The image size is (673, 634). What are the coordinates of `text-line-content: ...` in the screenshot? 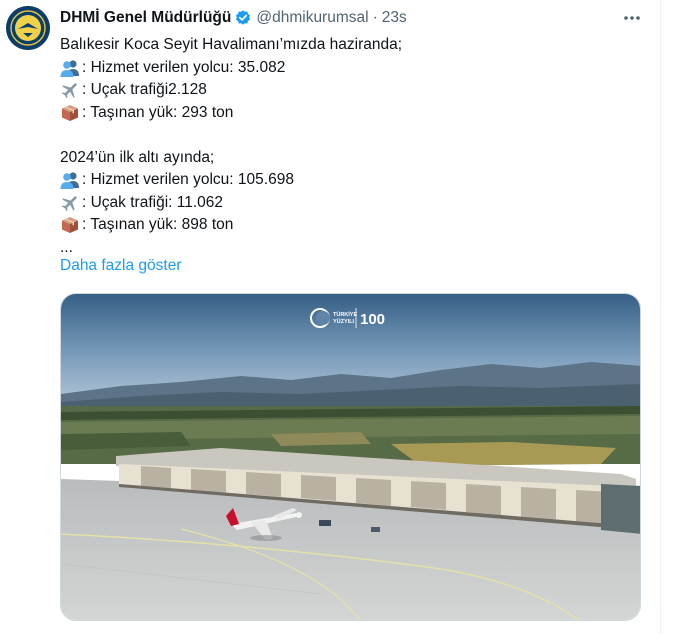 It's located at (66, 247).